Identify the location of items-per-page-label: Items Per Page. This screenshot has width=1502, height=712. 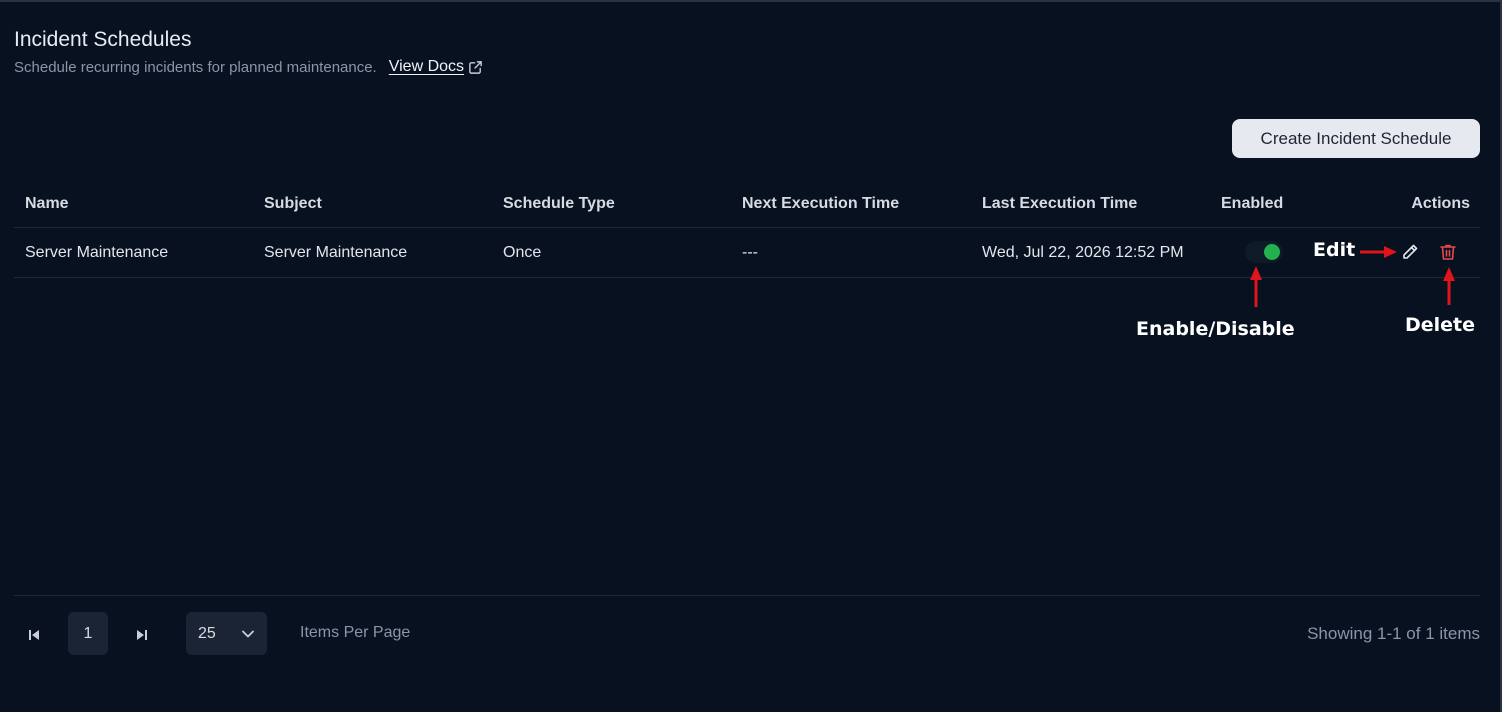
(355, 632).